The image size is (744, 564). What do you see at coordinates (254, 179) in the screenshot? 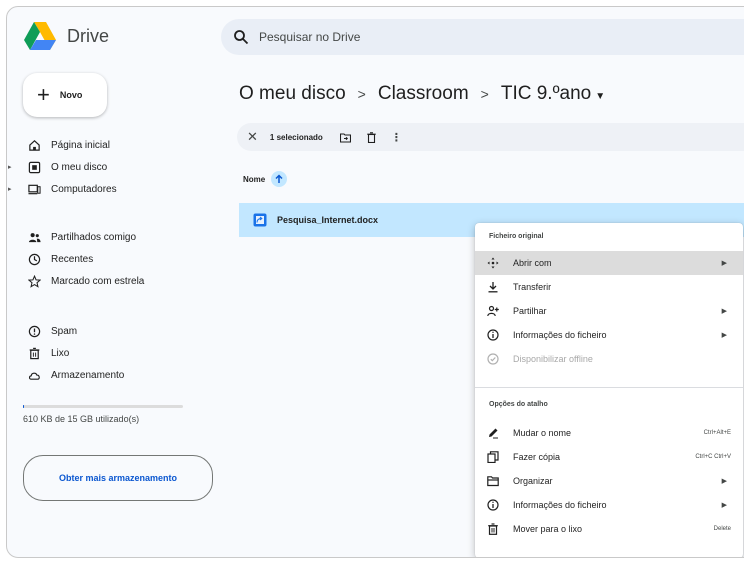
I see `name-column-label: Nome` at bounding box center [254, 179].